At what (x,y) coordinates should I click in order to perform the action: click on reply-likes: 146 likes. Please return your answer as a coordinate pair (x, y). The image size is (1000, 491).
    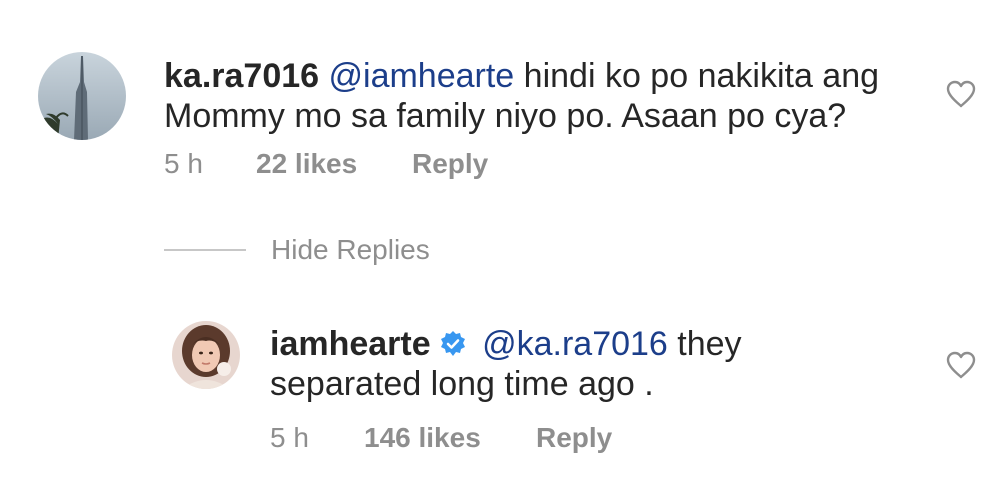
    Looking at the image, I should click on (422, 438).